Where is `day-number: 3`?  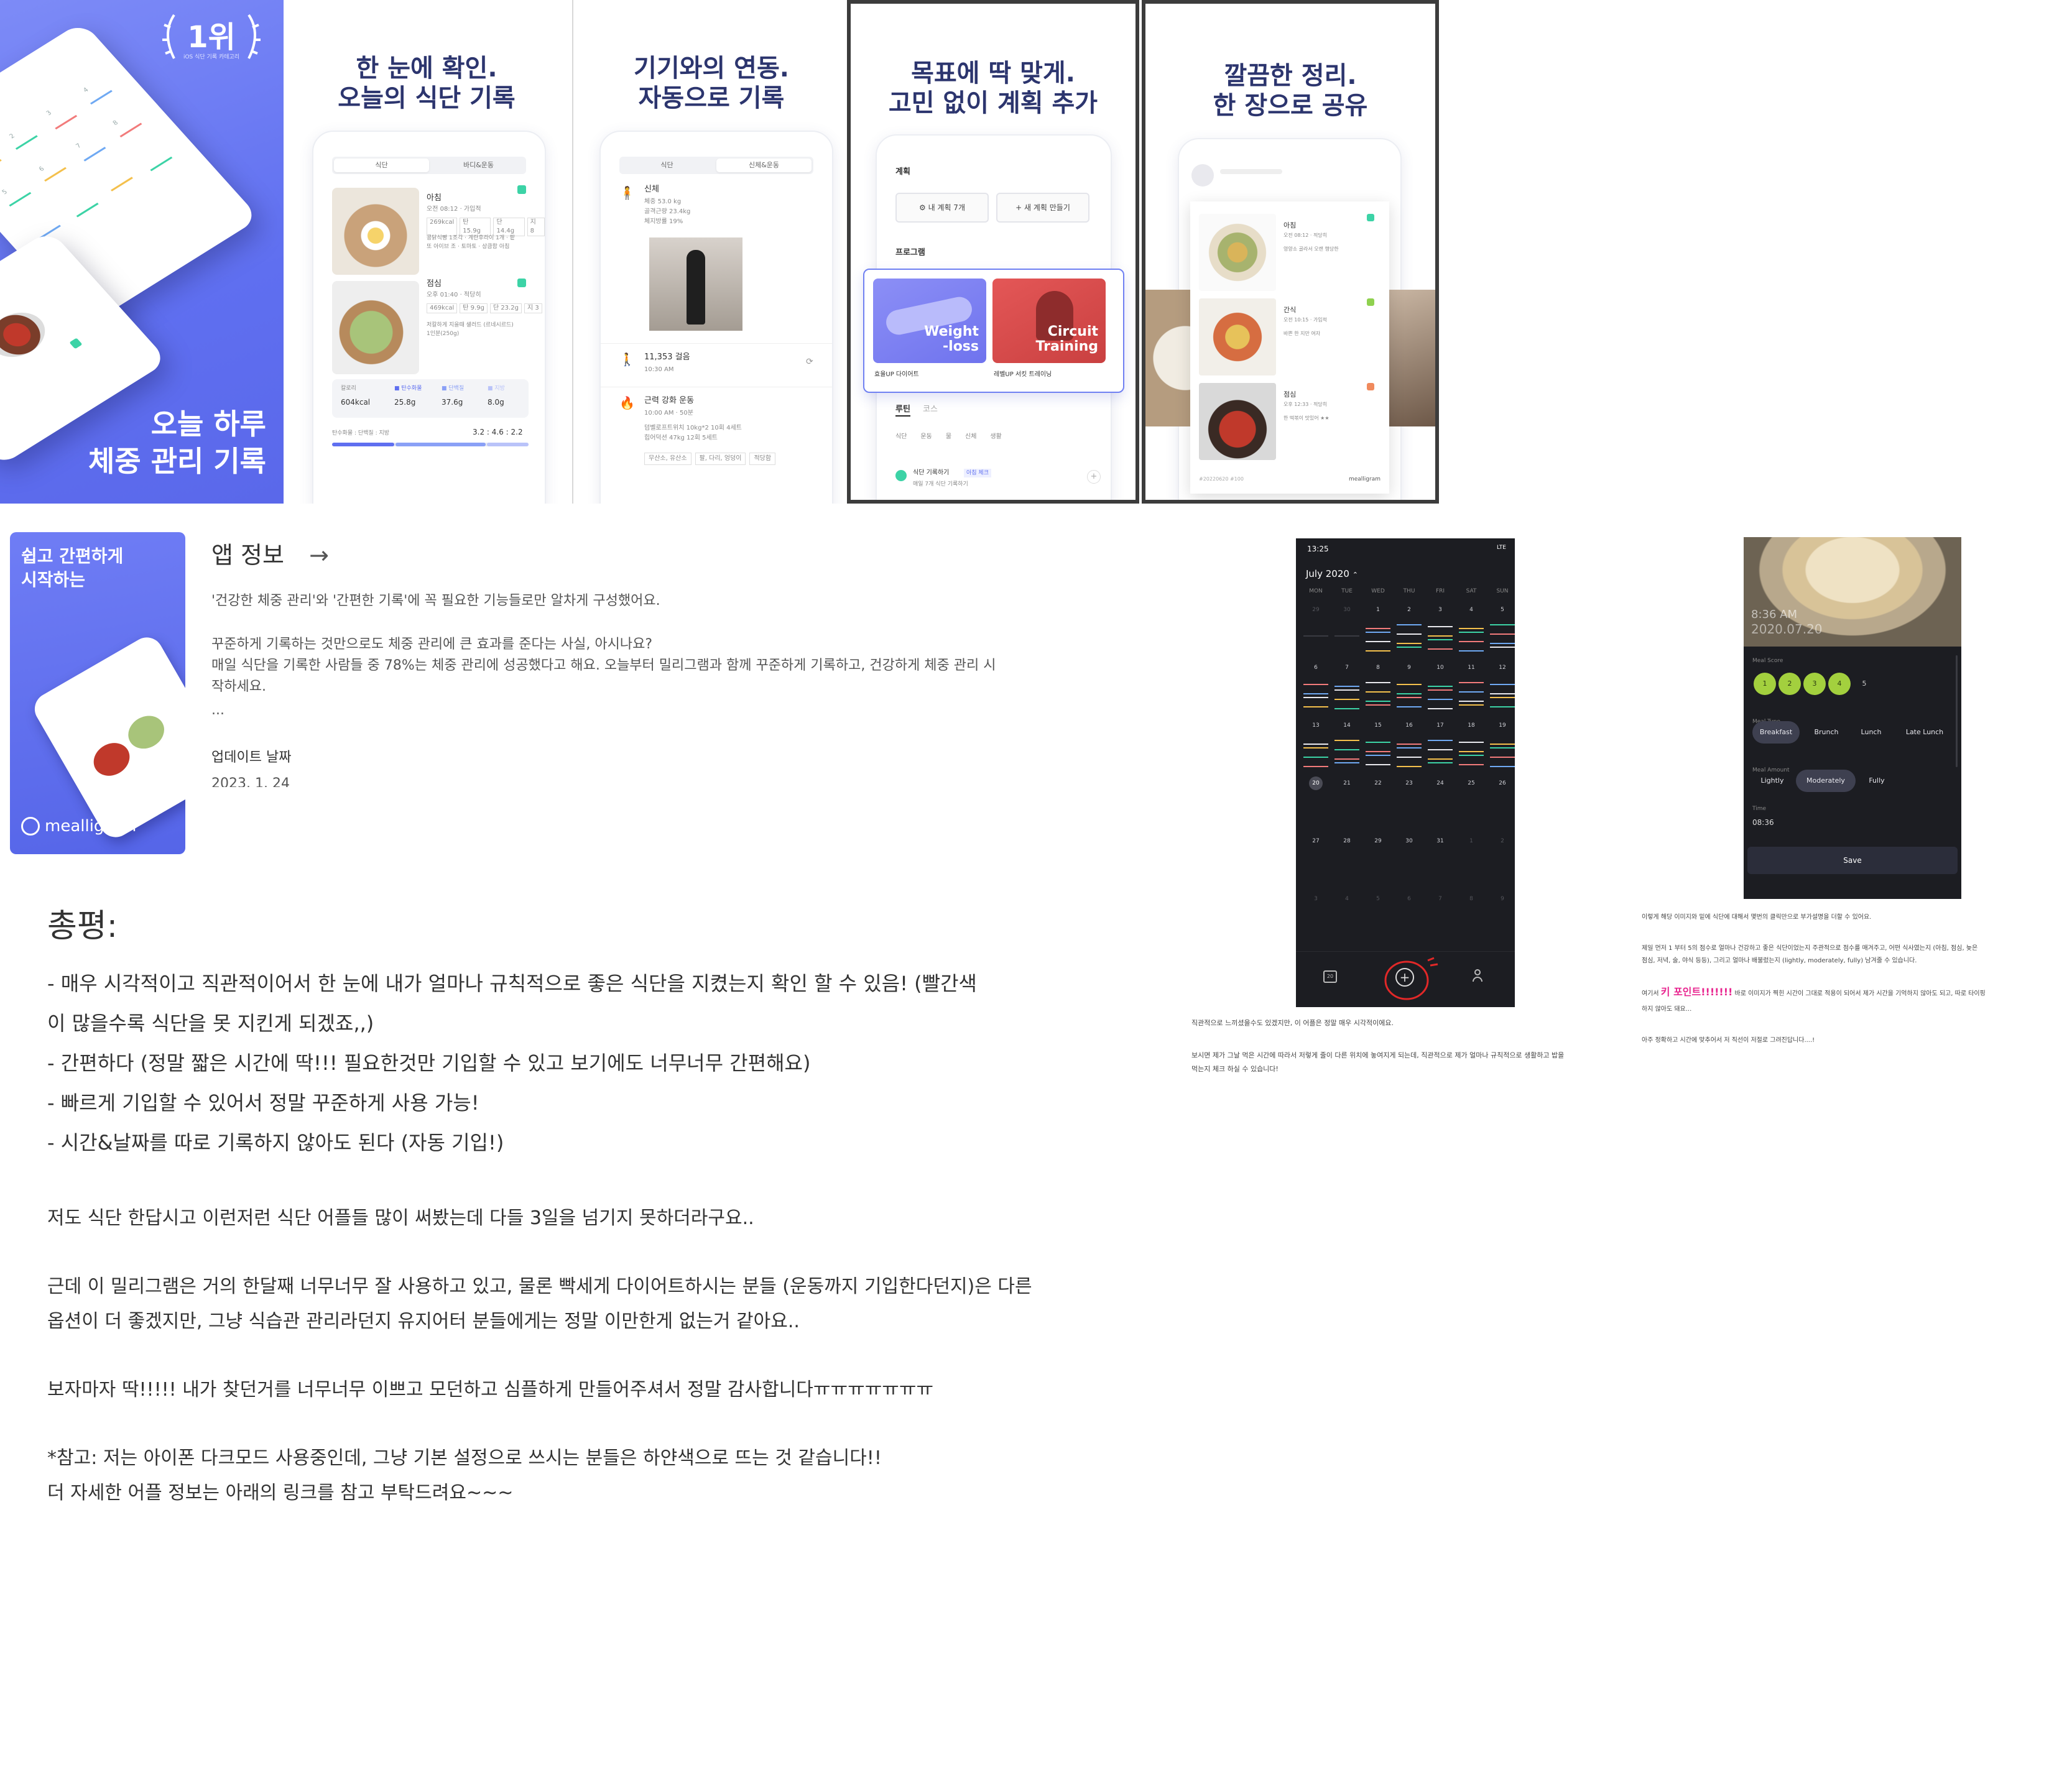
day-number: 3 is located at coordinates (1440, 610).